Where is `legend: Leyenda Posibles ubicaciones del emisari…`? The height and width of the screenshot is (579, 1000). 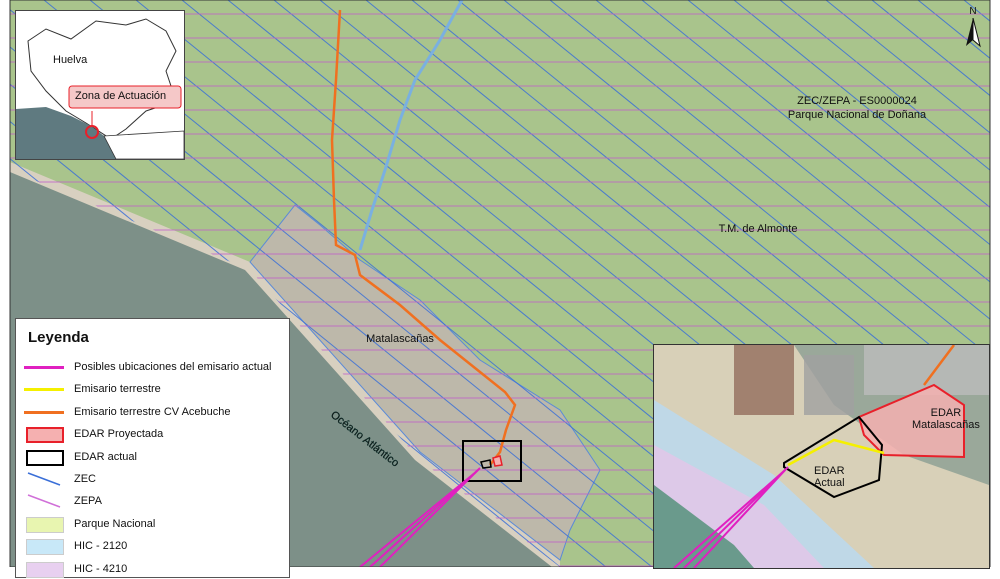 legend: Leyenda Posibles ubicaciones del emisari… is located at coordinates (152, 448).